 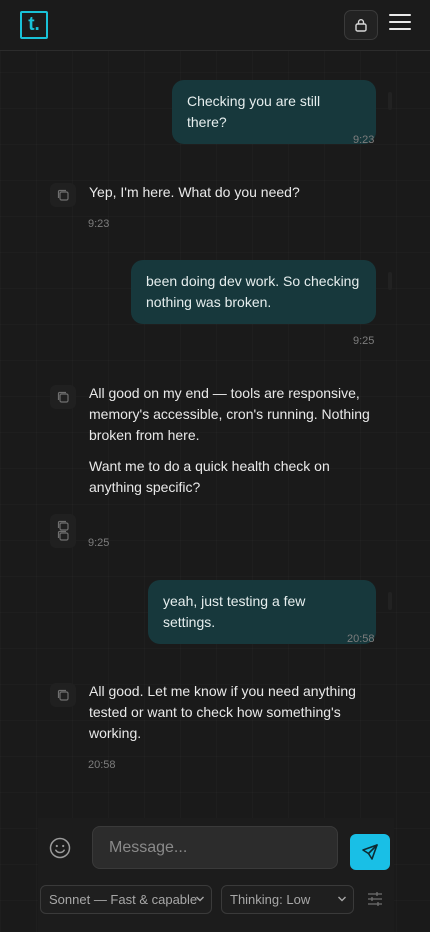 I want to click on assistant-message: Yep, I'm here. What do you need?, so click(x=234, y=197).